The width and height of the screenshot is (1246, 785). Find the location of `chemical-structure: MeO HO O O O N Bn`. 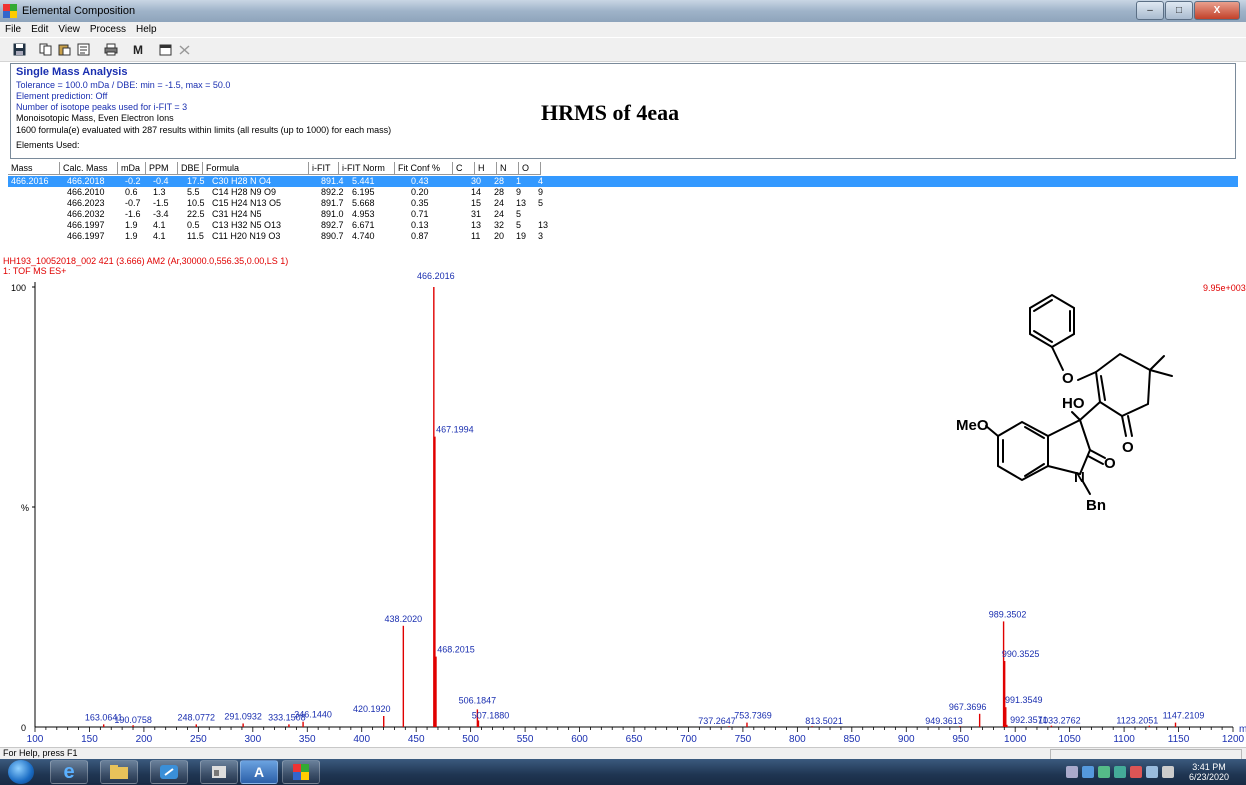

chemical-structure: MeO HO O O O N Bn is located at coordinates (1064, 403).